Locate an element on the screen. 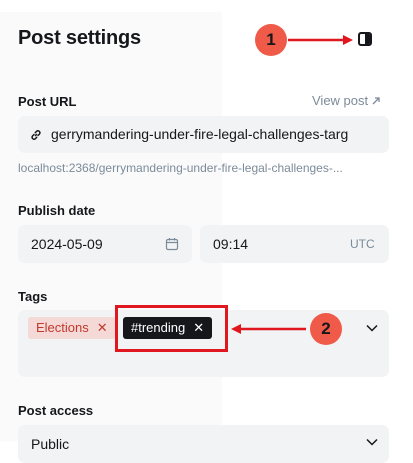 The height and width of the screenshot is (463, 413). step-badge-1: 1 is located at coordinates (271, 40).